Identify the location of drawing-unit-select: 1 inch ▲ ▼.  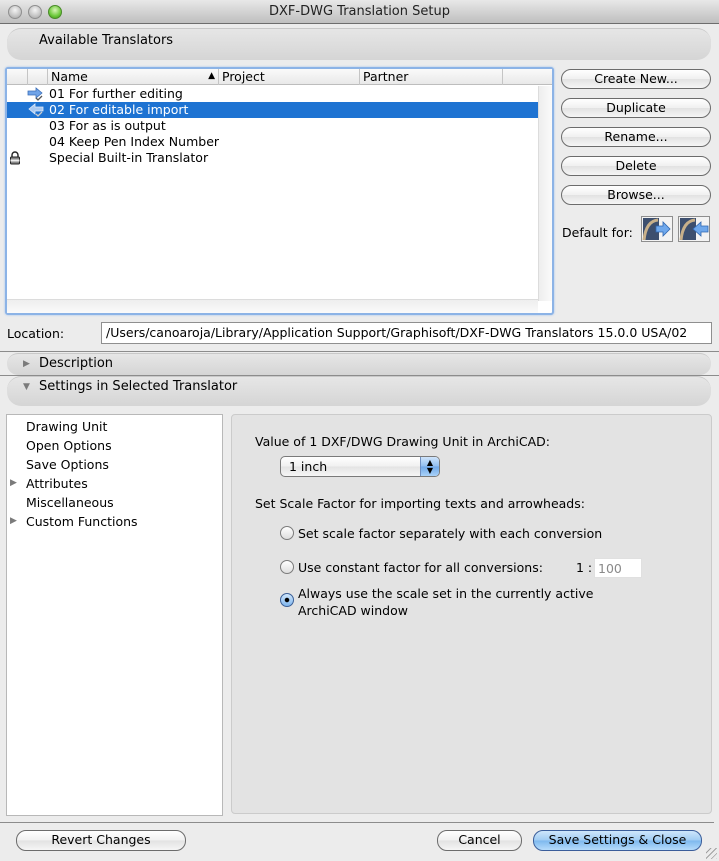
(360, 466).